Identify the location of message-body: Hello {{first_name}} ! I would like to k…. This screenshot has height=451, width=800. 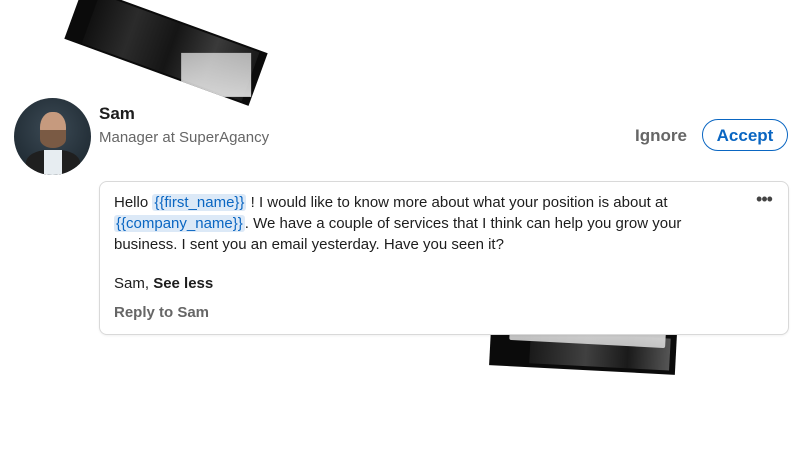
(414, 223).